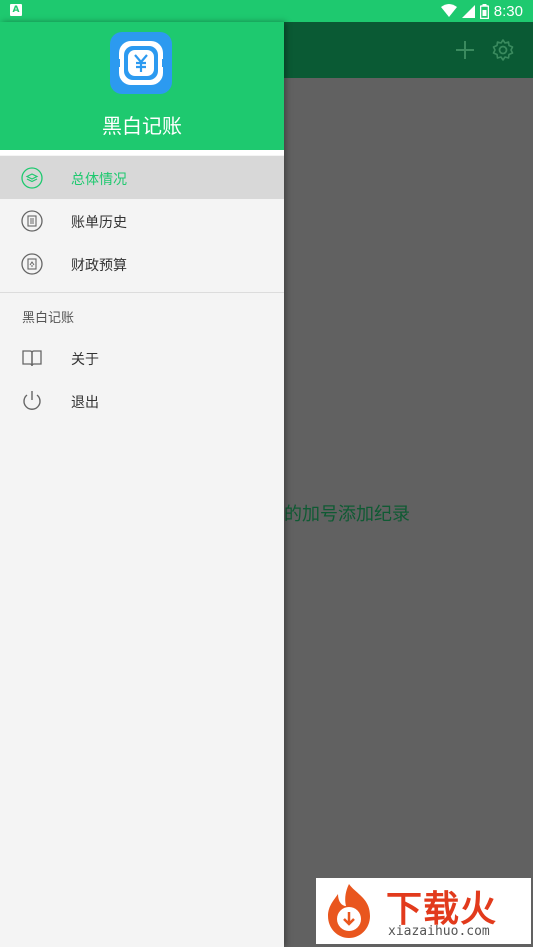  Describe the element at coordinates (349, 911) in the screenshot. I see `flame-logo-icon` at that location.